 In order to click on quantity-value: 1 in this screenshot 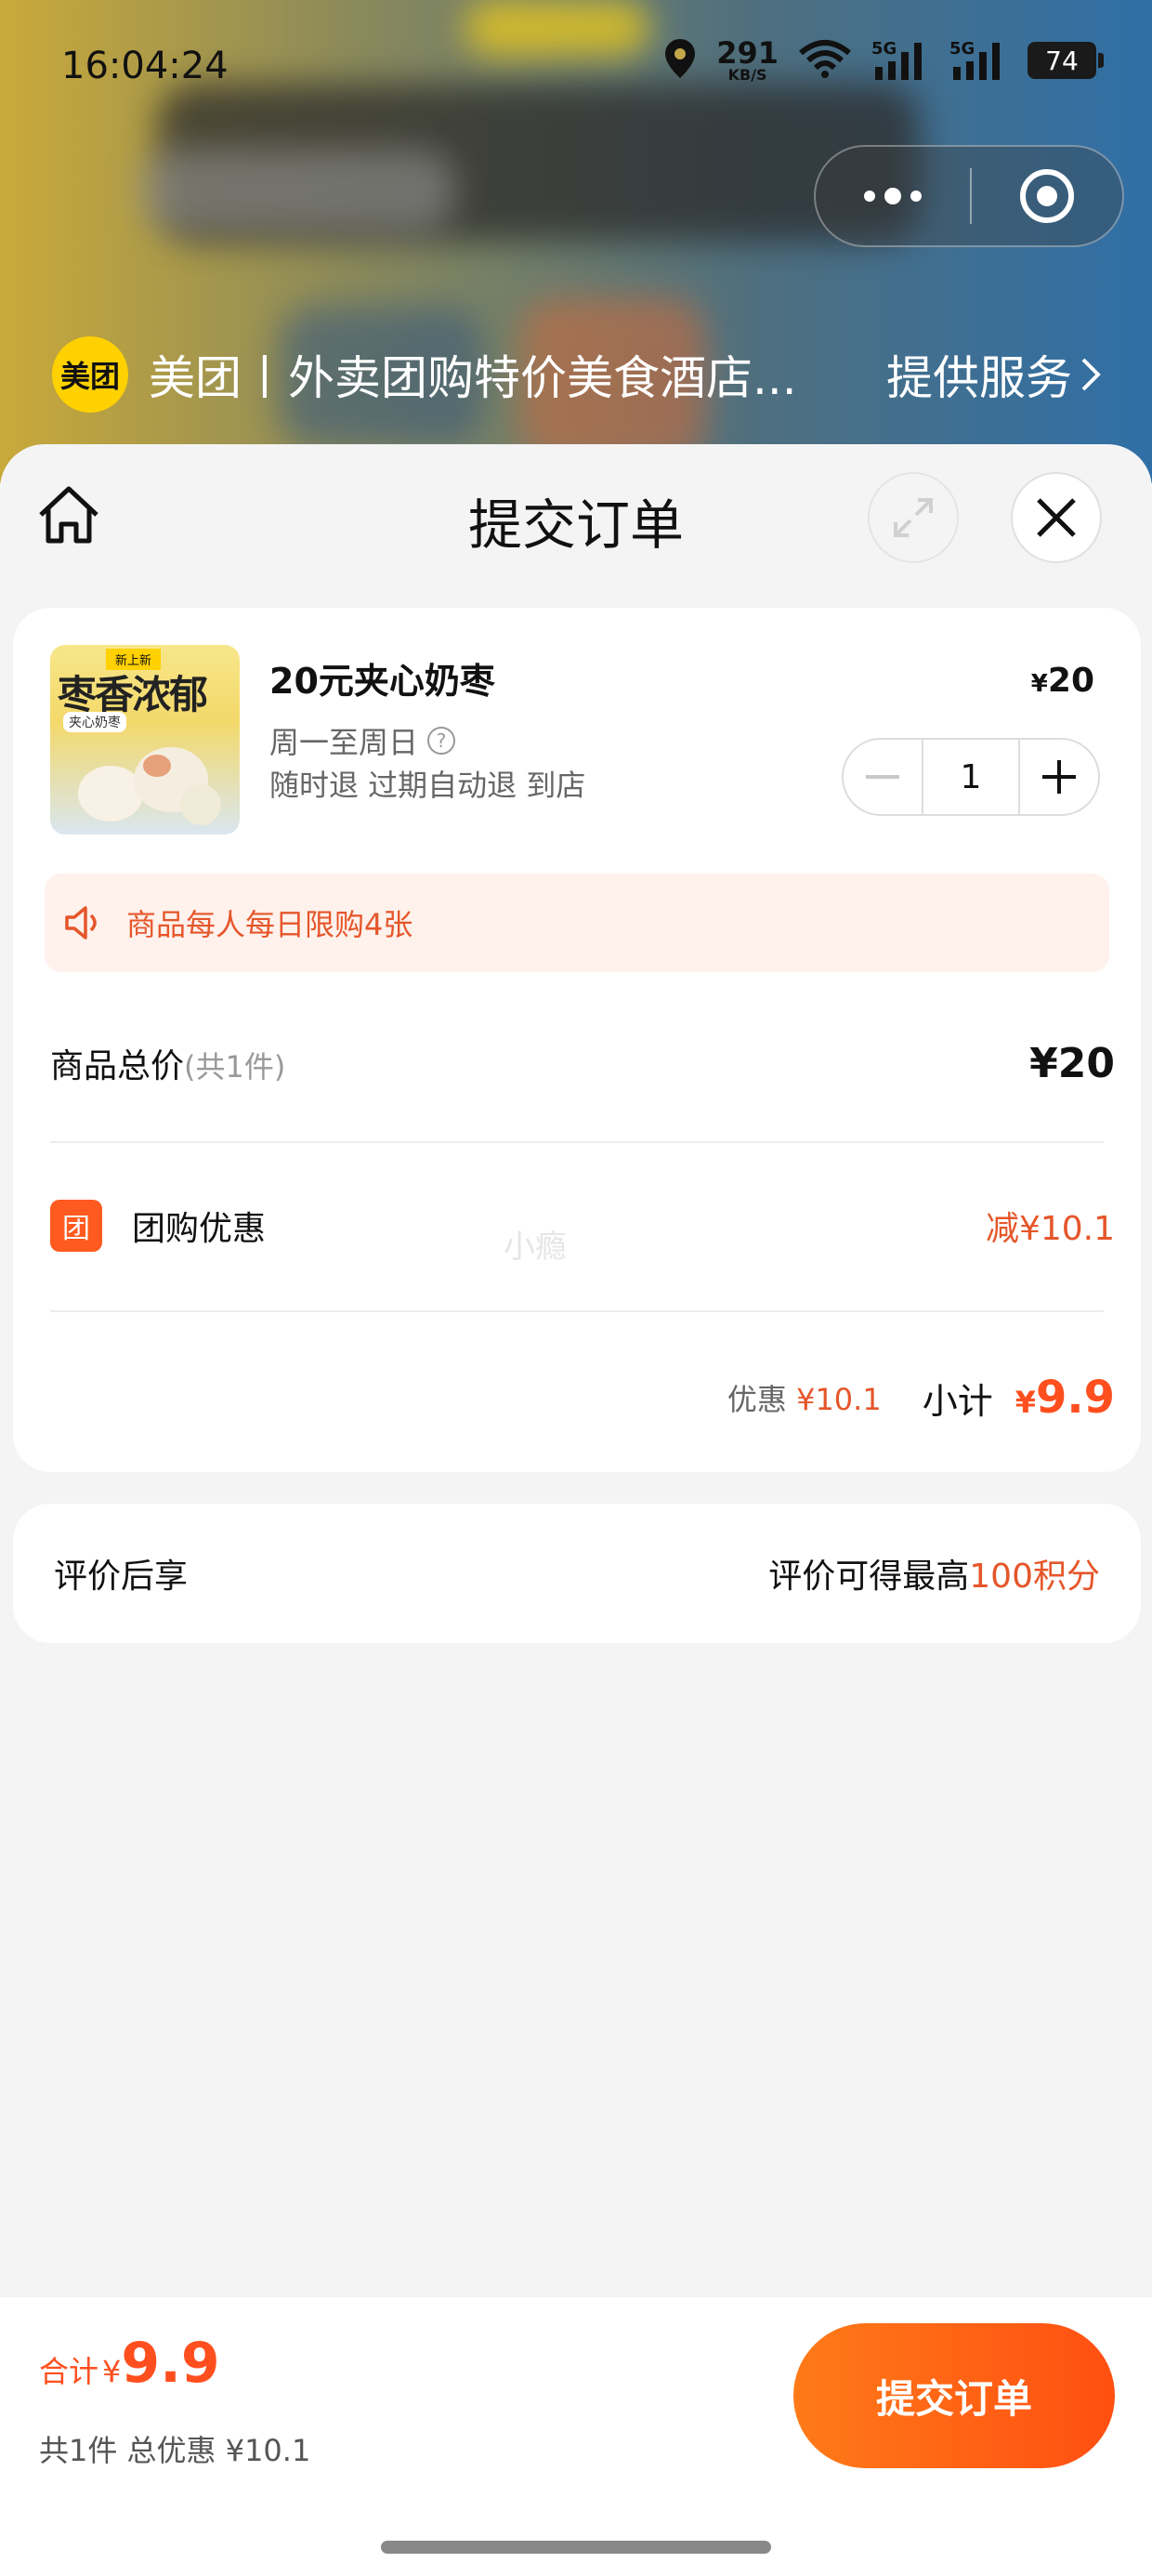, I will do `click(971, 777)`.